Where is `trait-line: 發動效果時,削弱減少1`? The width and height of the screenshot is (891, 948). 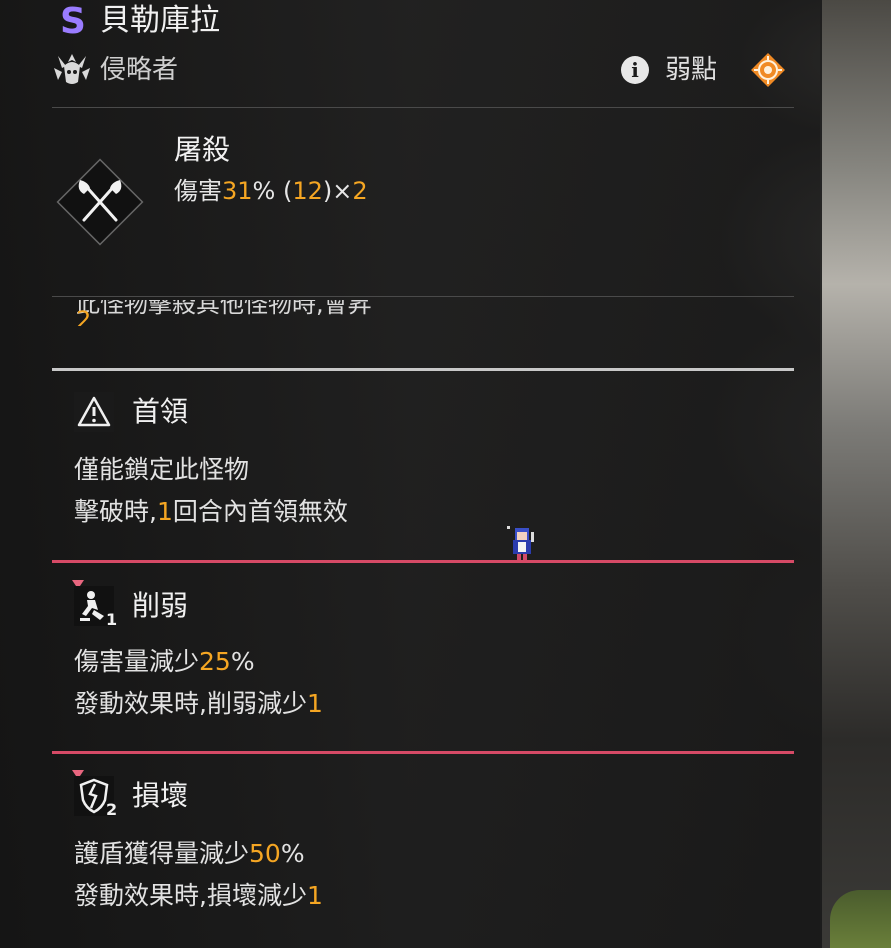 trait-line: 發動效果時,削弱減少1 is located at coordinates (198, 703).